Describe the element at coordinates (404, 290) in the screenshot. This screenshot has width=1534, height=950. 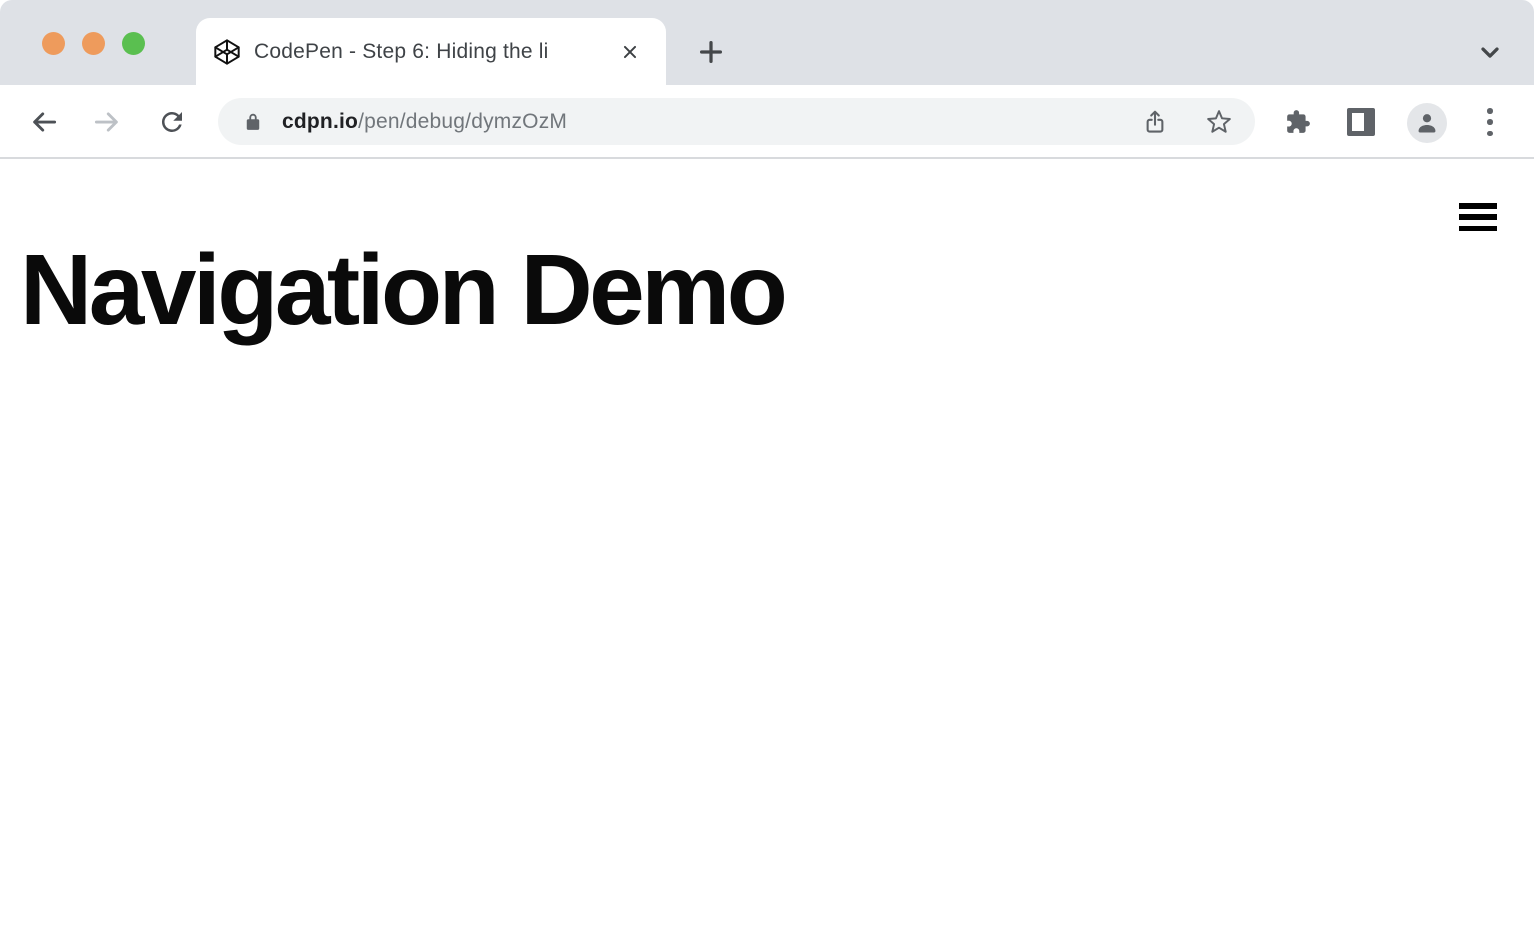
I see `page-title: Navigation Demo` at that location.